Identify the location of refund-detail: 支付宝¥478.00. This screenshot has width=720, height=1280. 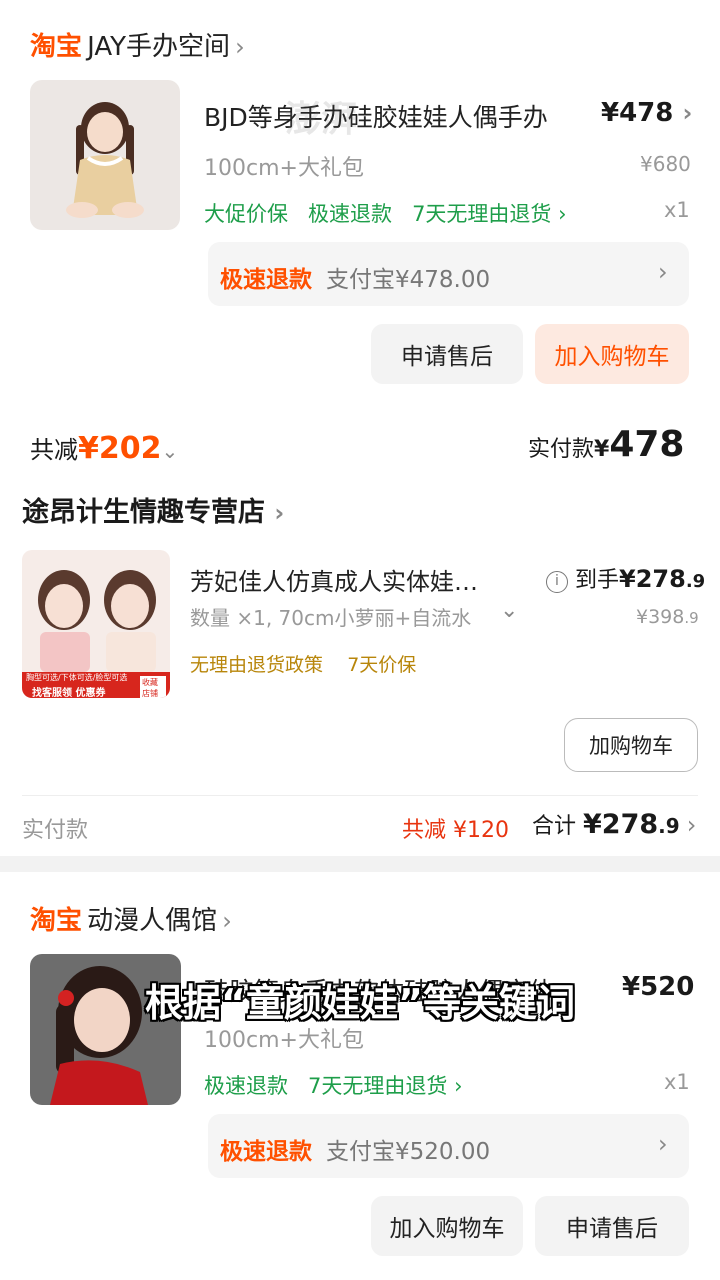
(408, 280).